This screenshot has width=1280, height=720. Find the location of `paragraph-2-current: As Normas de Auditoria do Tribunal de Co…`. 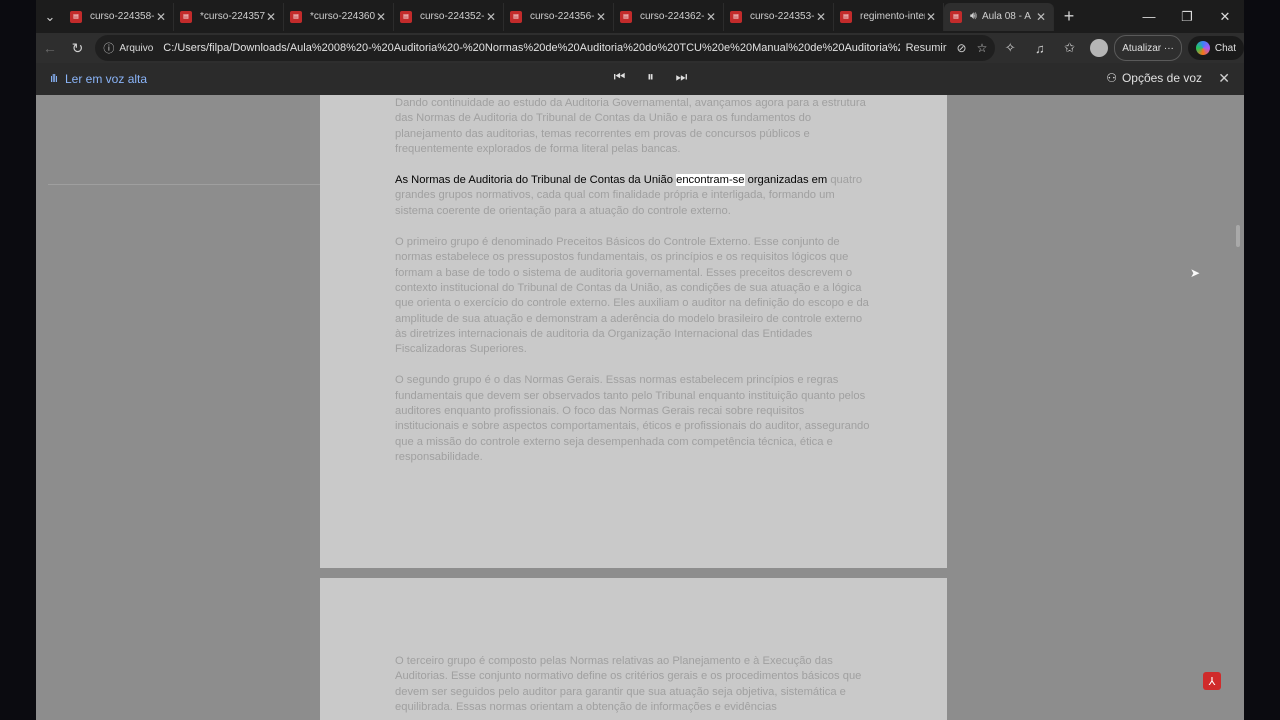

paragraph-2-current: As Normas de Auditoria do Tribunal de Co… is located at coordinates (629, 195).